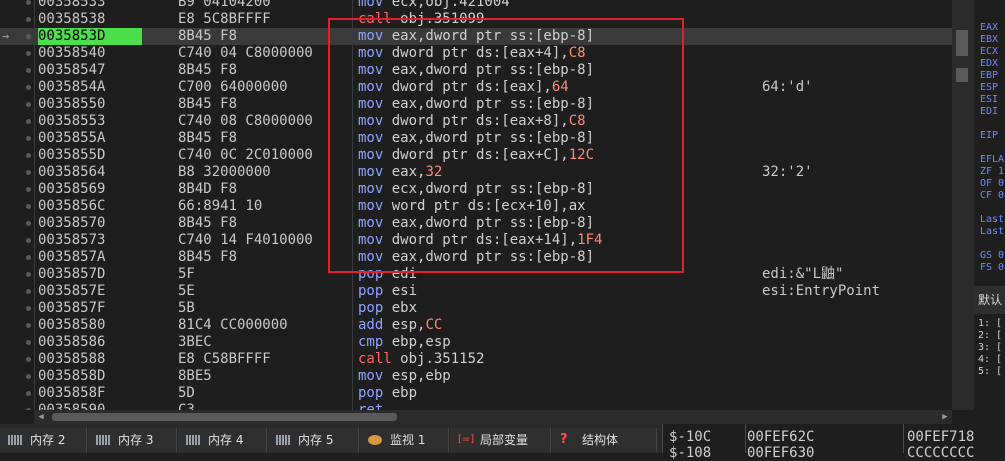  What do you see at coordinates (43, 440) in the screenshot?
I see `tab-1: 内存 2` at bounding box center [43, 440].